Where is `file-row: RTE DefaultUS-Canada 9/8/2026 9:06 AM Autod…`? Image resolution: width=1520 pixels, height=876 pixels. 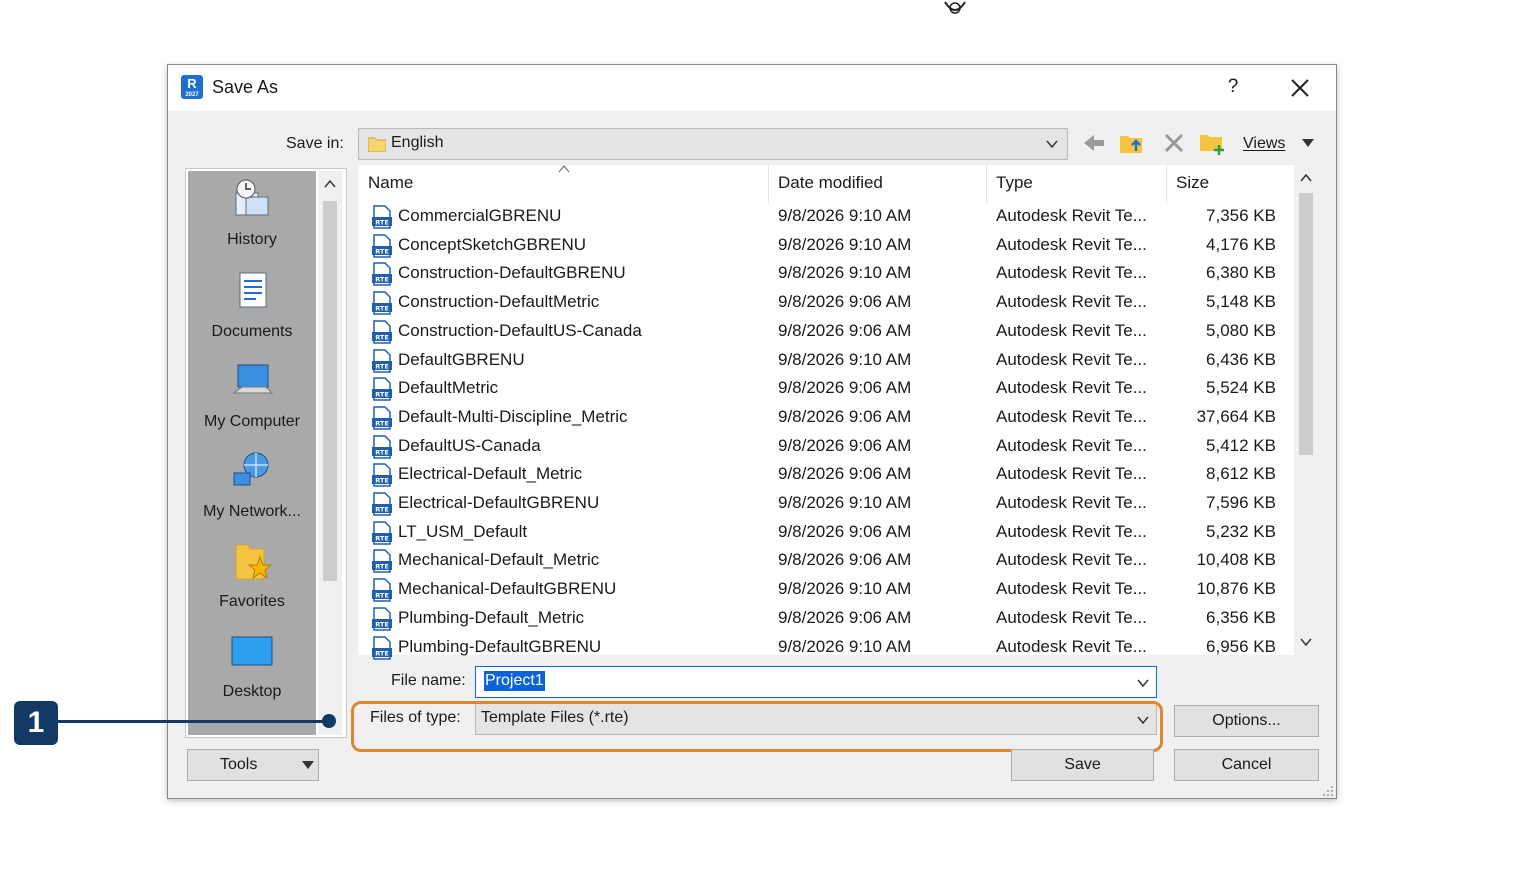
file-row: RTE DefaultUS-Canada 9/8/2026 9:06 AM Autod… is located at coordinates (823, 446).